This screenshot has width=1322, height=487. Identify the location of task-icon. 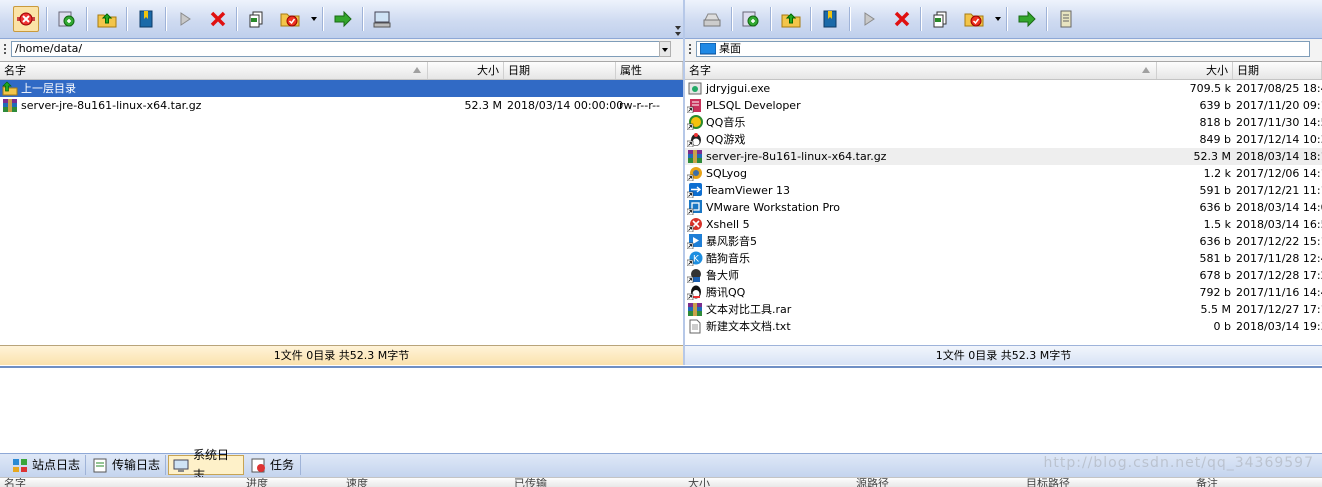
(258, 465).